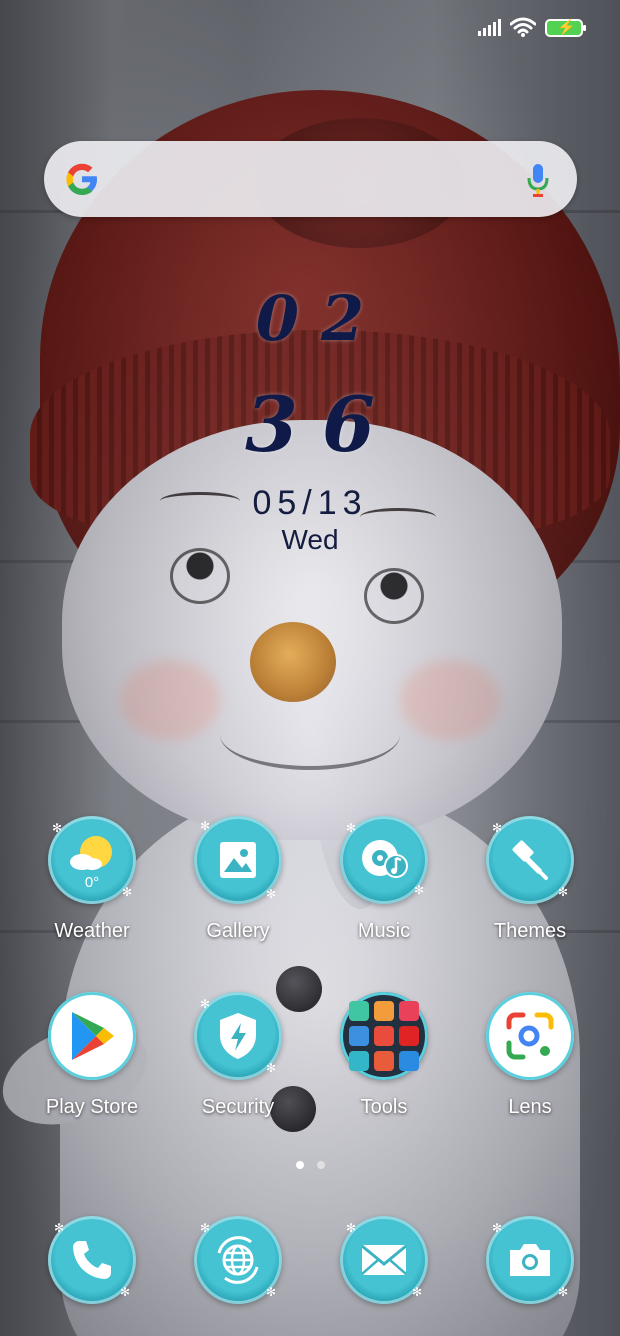 The width and height of the screenshot is (620, 1336). Describe the element at coordinates (490, 27) in the screenshot. I see `signal-bars-icon` at that location.